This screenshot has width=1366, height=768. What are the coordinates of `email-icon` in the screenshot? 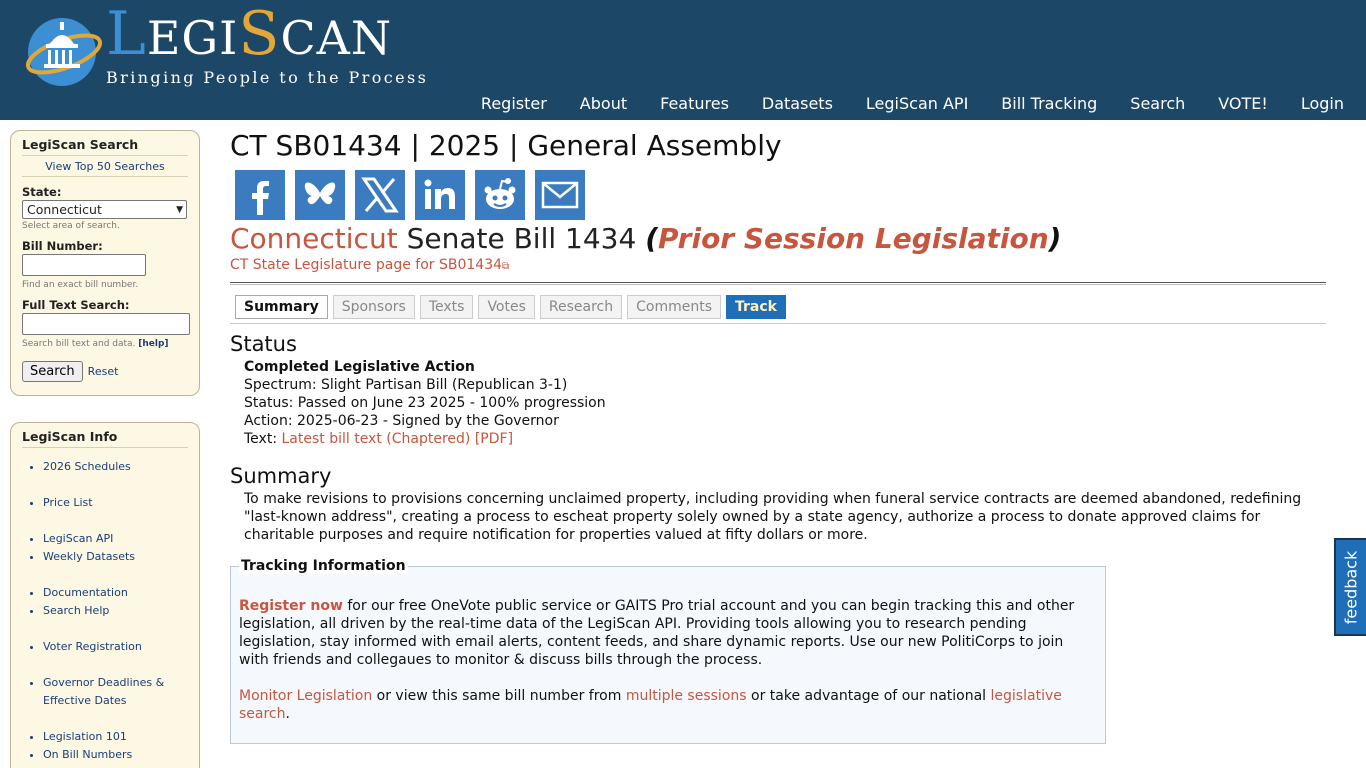 It's located at (560, 195).